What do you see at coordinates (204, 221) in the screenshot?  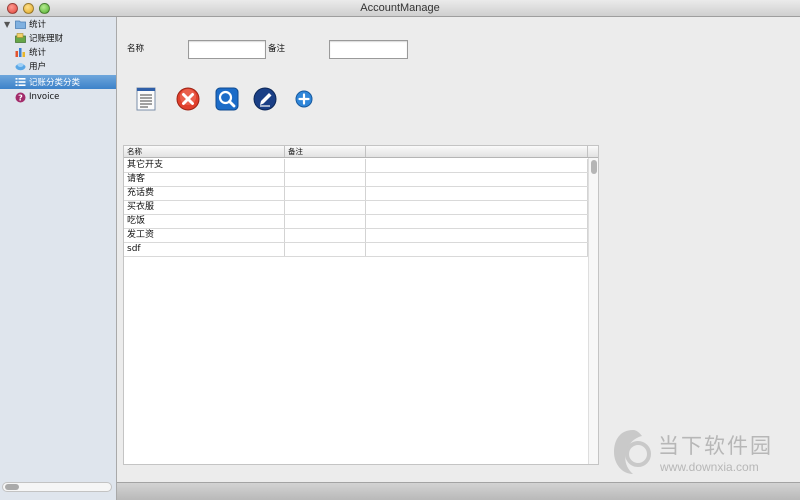 I see `cell-name: 吃饭` at bounding box center [204, 221].